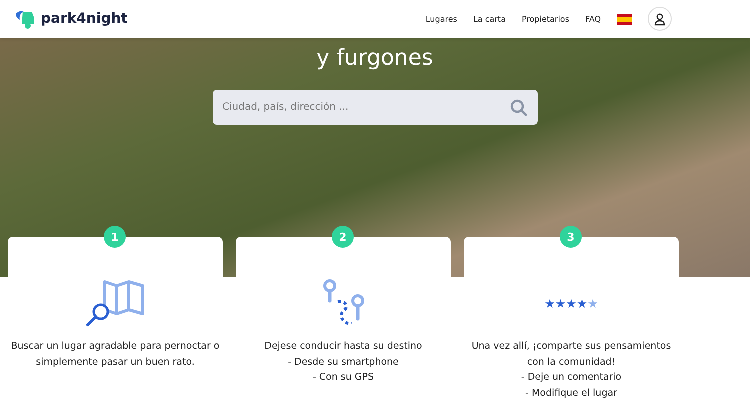 This screenshot has width=750, height=415. I want to click on nav-link: FAQ, so click(593, 19).